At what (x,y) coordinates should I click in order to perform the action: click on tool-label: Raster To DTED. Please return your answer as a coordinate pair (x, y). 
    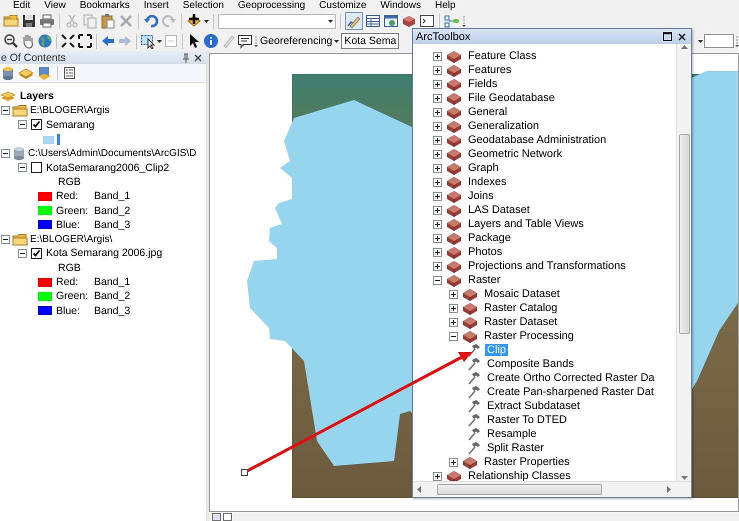
    Looking at the image, I should click on (527, 420).